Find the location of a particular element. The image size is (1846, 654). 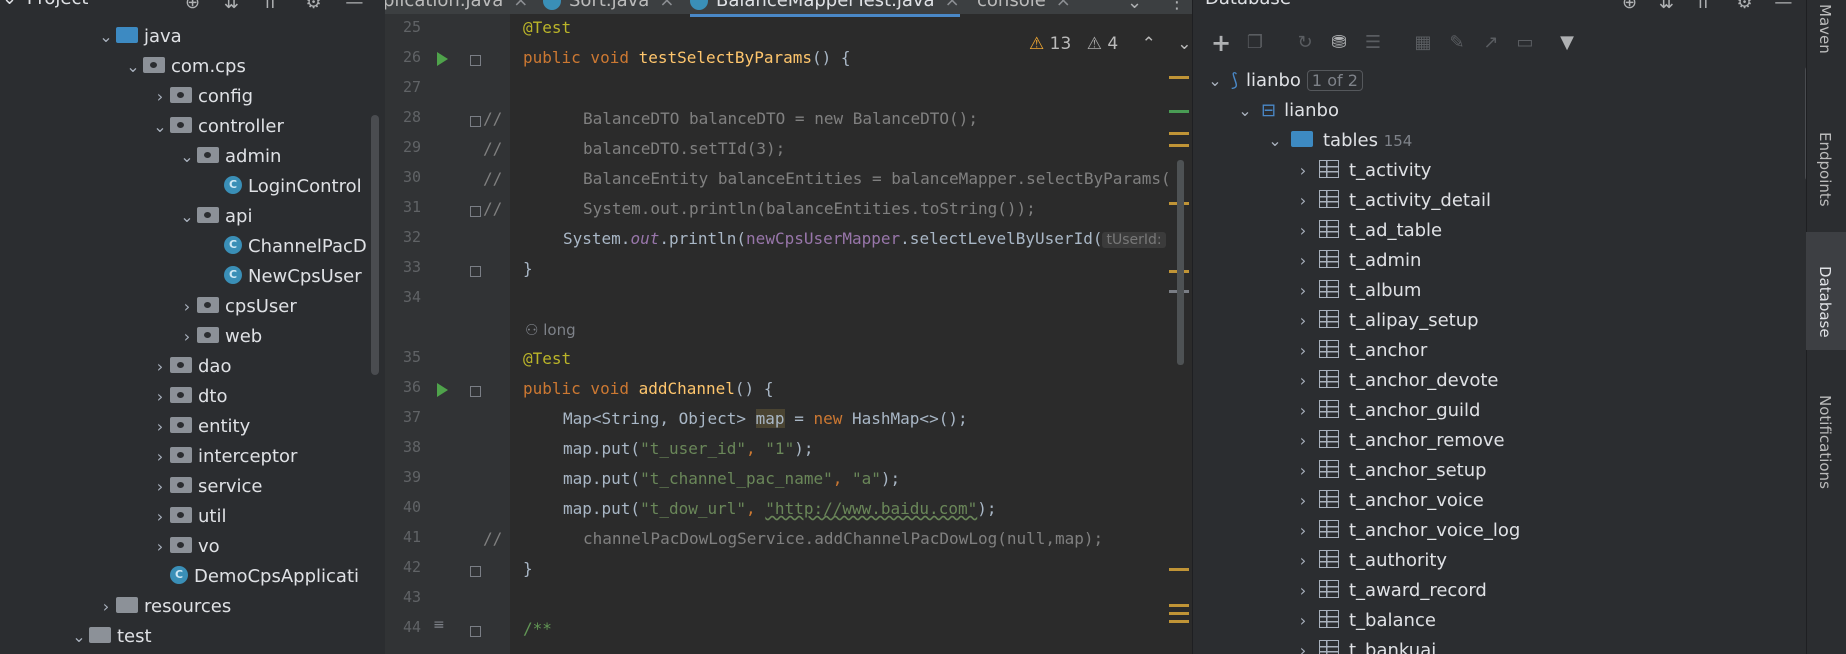

table-view-icon: ▦ is located at coordinates (1423, 43).